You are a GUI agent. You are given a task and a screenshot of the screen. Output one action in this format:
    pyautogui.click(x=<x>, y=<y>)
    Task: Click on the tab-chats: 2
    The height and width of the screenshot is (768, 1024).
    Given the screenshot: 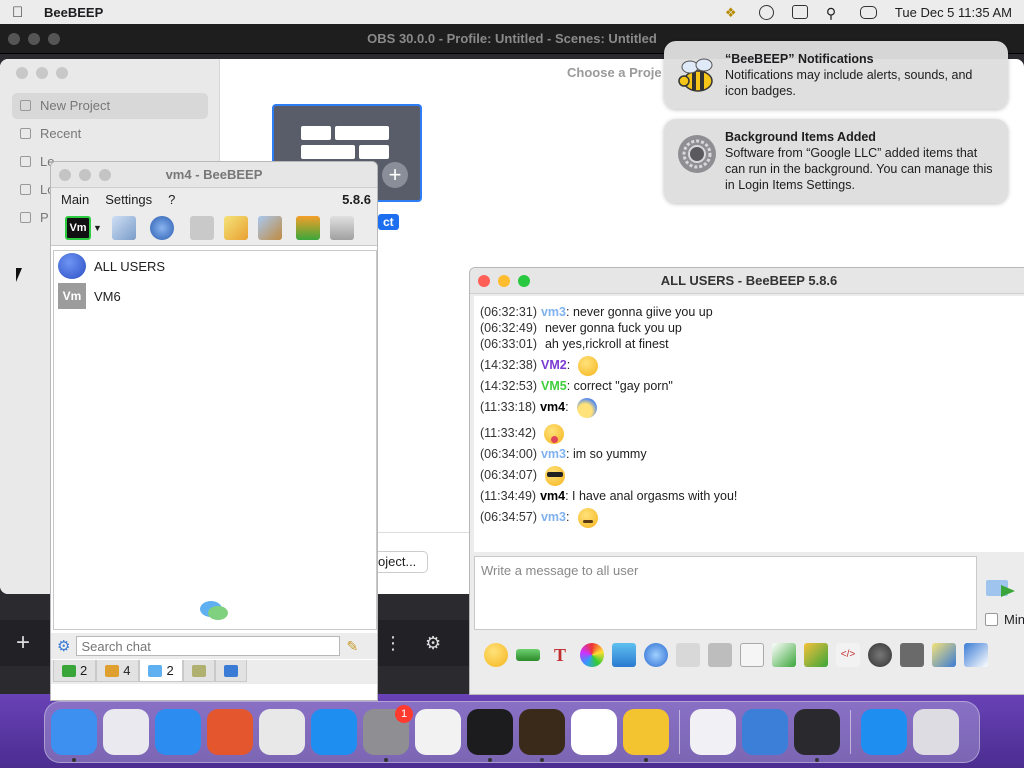 What is the action you would take?
    pyautogui.click(x=161, y=671)
    